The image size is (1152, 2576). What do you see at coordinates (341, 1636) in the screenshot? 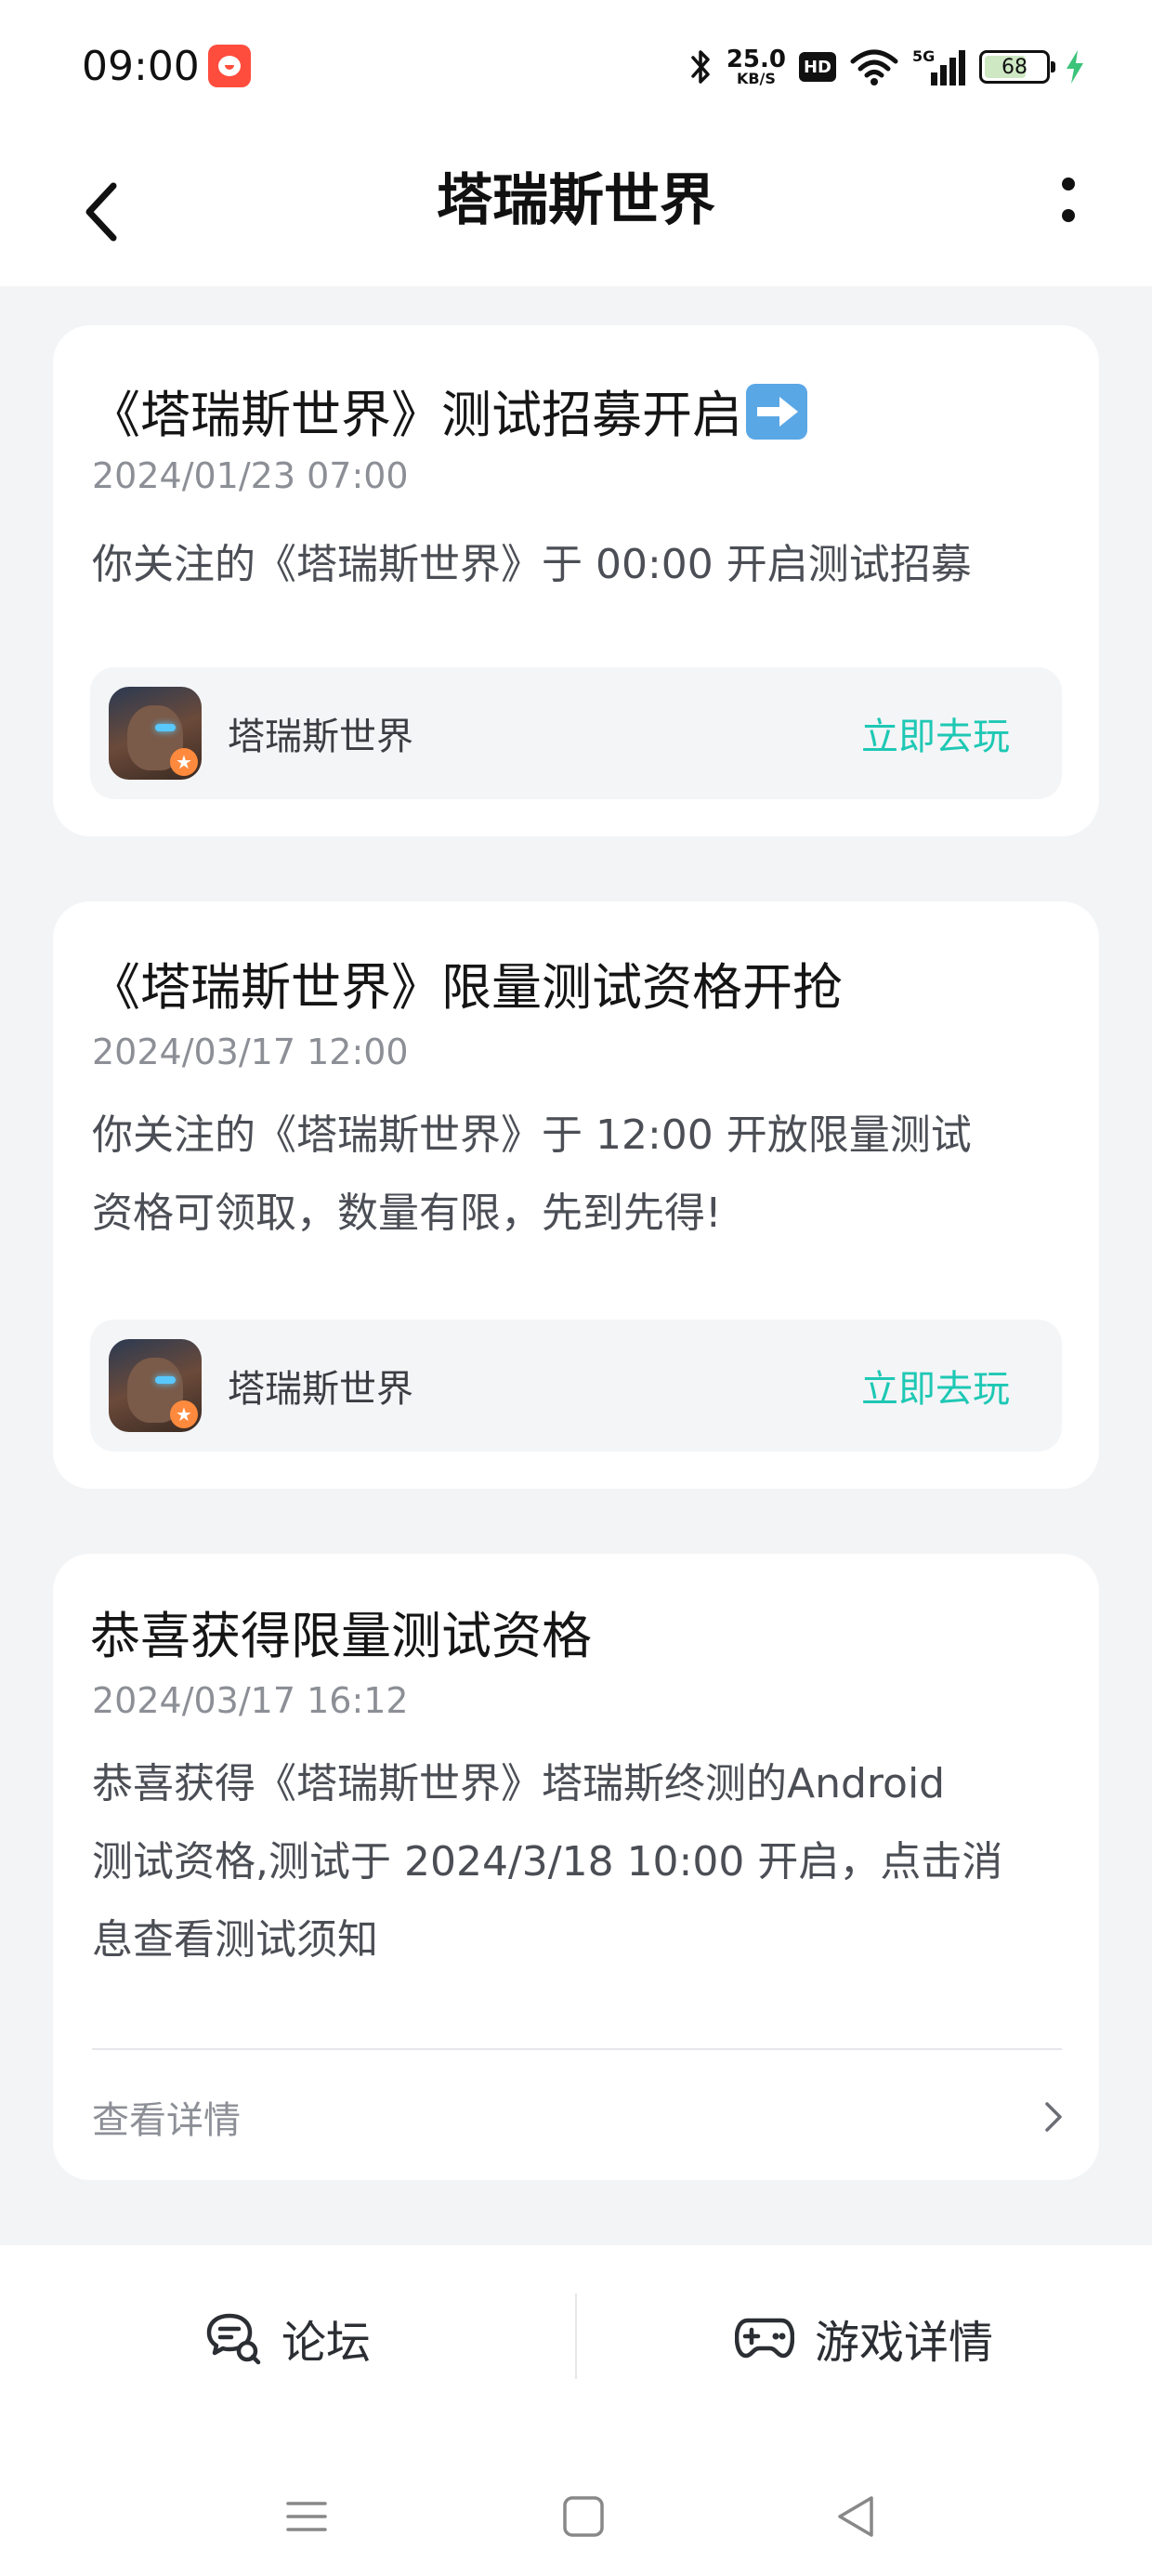
I see `message-title: 恭喜获得限量测试资格` at bounding box center [341, 1636].